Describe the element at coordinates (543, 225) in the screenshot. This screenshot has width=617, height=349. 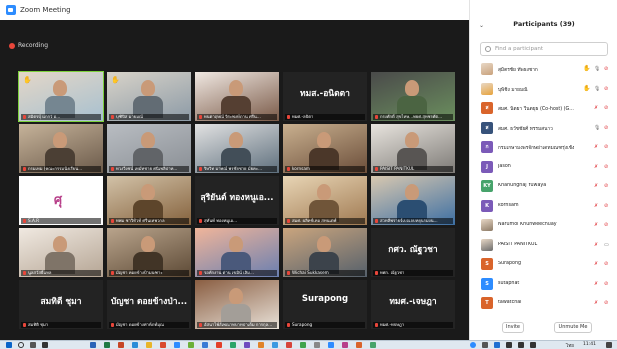
I see `participant-row: Narumol Khunweechuay ✗ ⊘` at that location.